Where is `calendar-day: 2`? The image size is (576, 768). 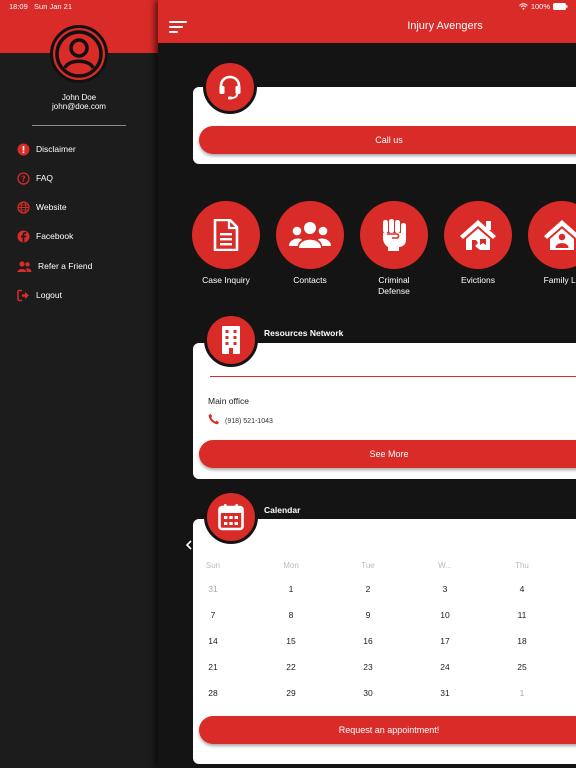 calendar-day: 2 is located at coordinates (368, 589).